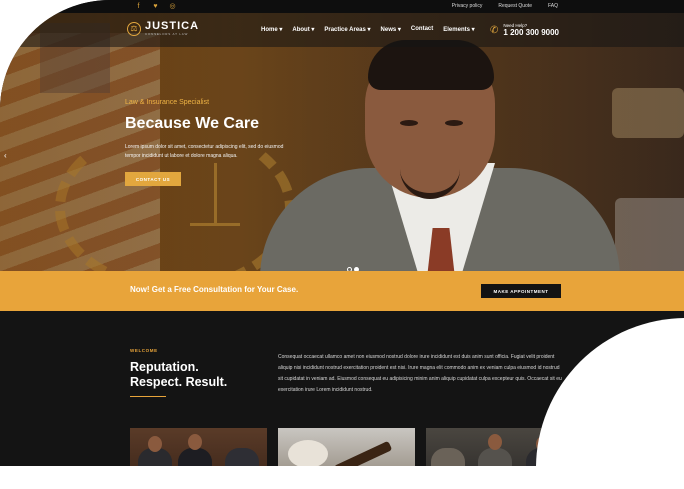  I want to click on nav-contact: Contact, so click(422, 29).